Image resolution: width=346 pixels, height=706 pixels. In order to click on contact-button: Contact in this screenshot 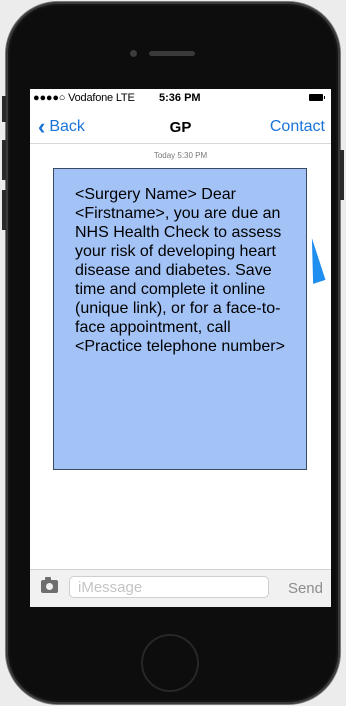, I will do `click(297, 127)`.